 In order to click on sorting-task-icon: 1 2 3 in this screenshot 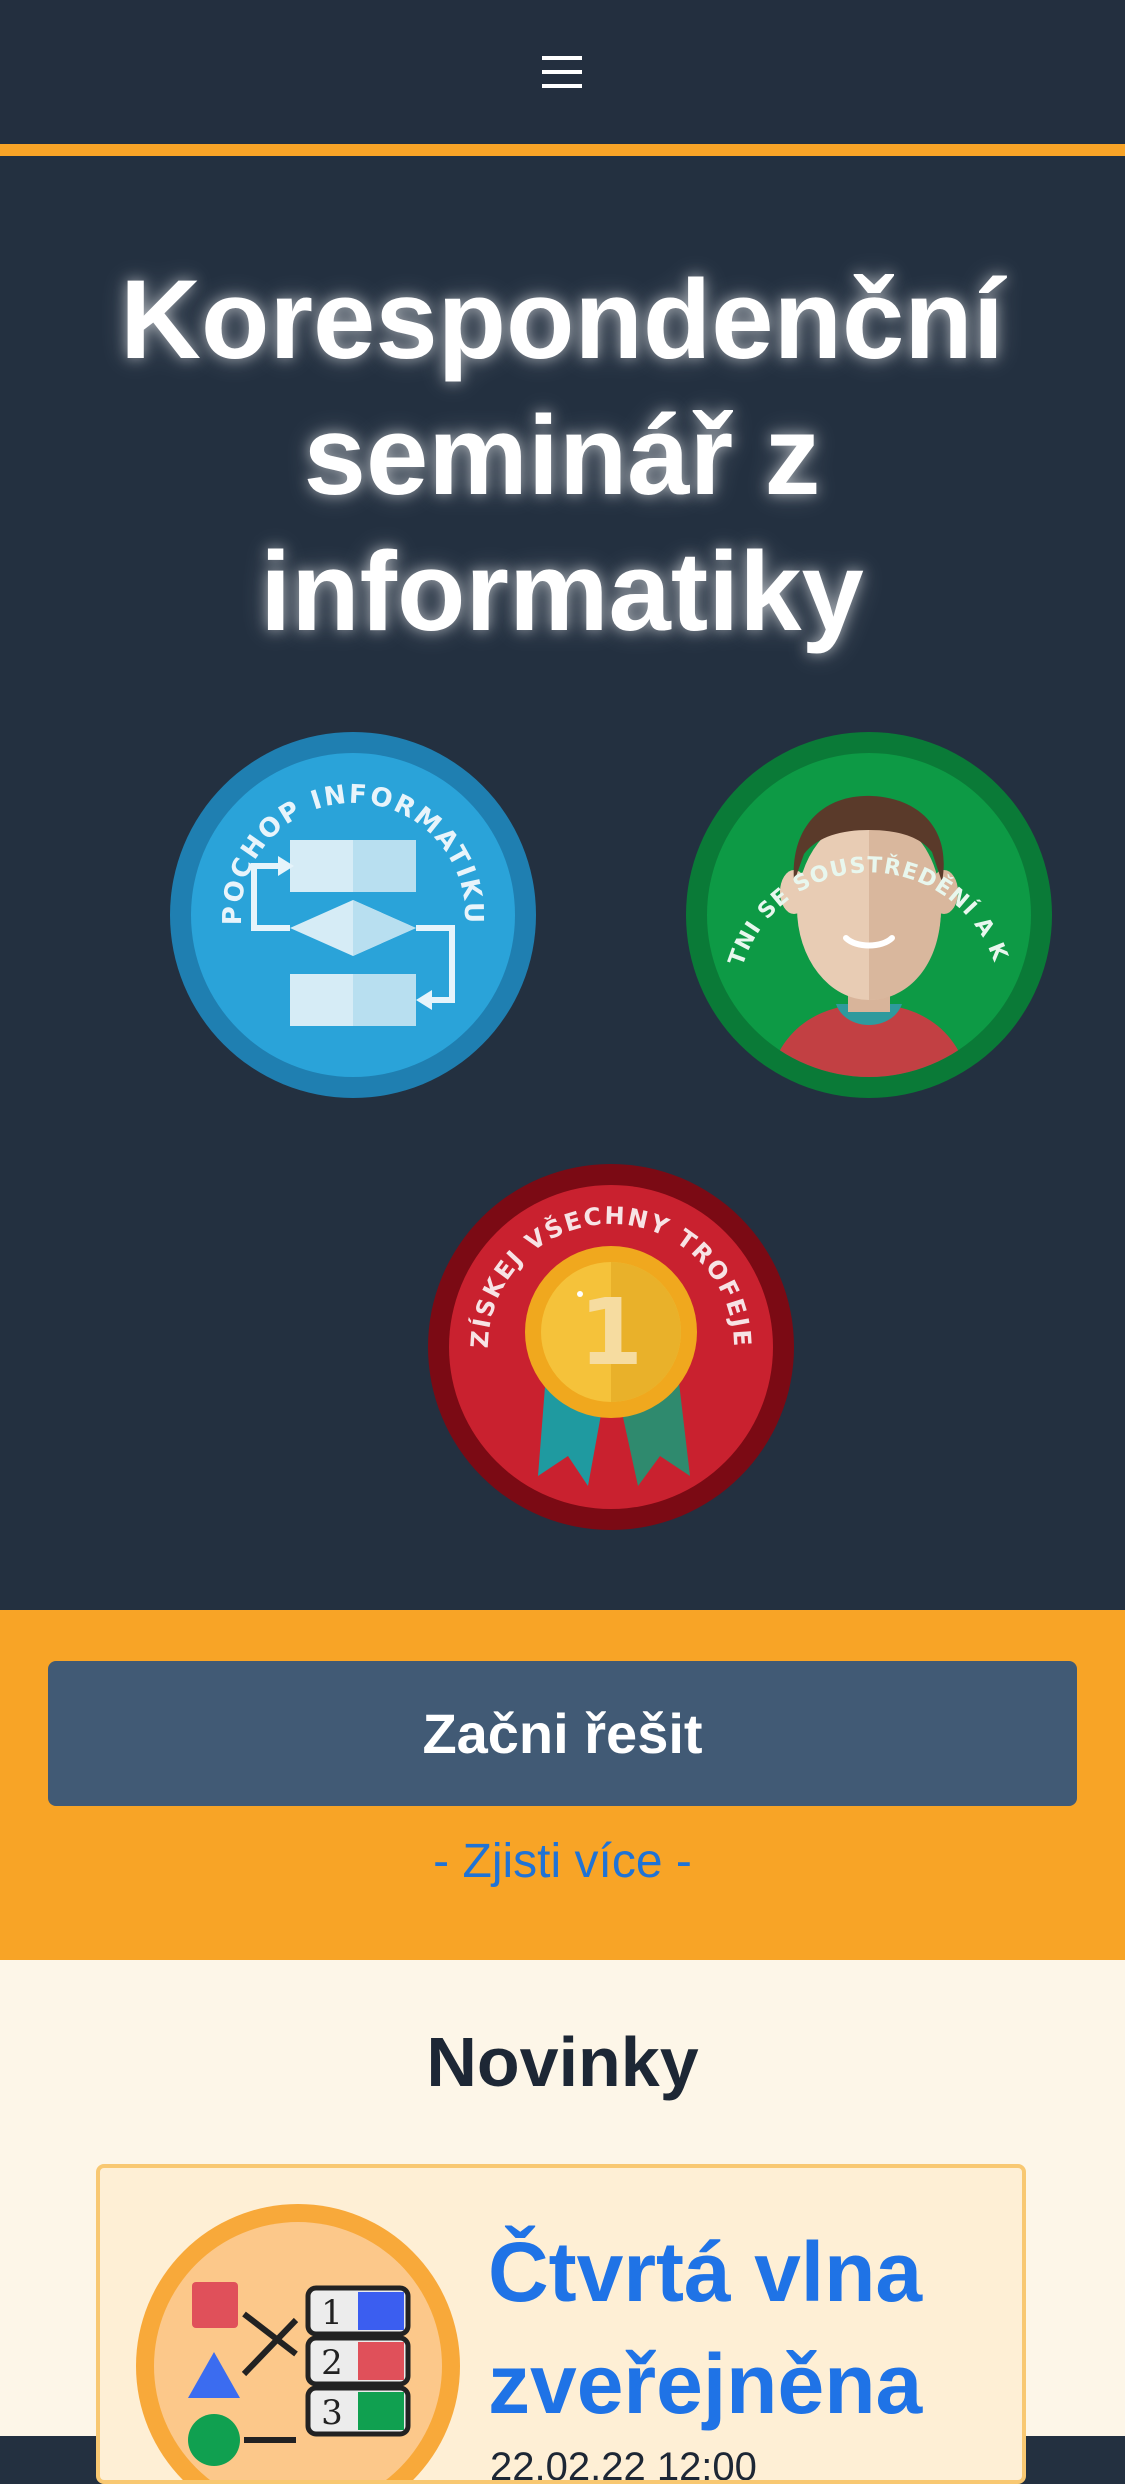, I will do `click(298, 2342)`.